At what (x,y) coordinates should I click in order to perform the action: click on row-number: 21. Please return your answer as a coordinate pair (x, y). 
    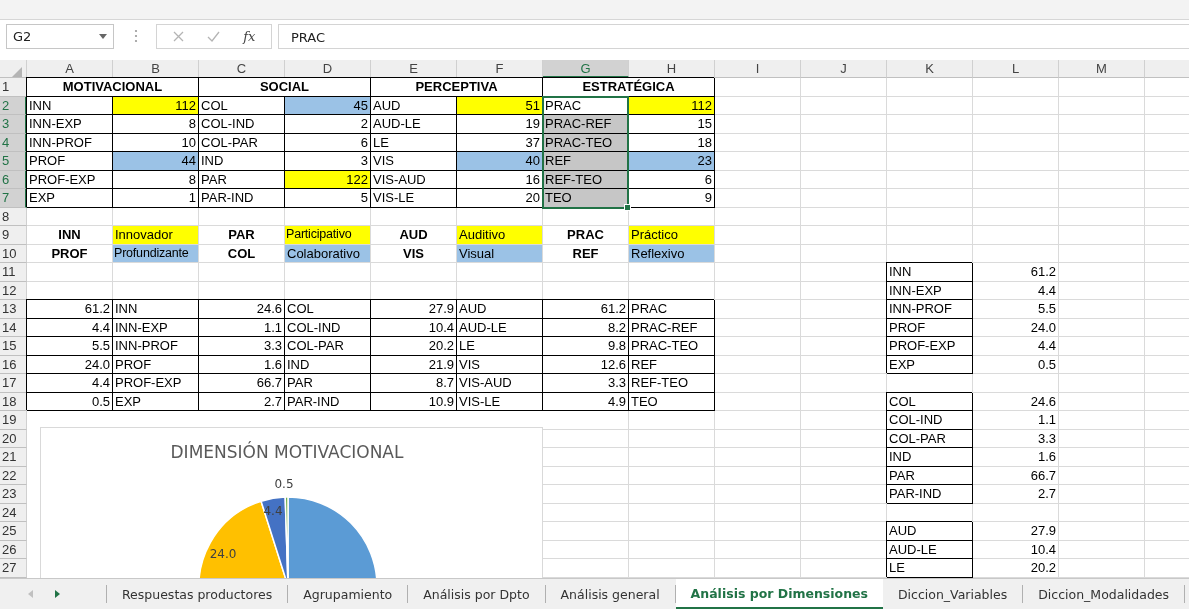
    Looking at the image, I should click on (13, 457).